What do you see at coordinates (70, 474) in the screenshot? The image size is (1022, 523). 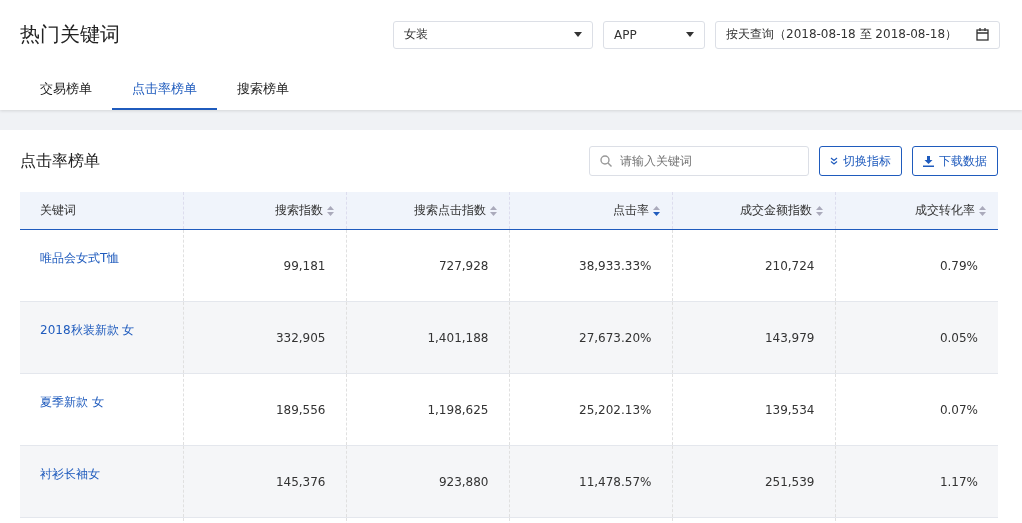 I see `keyword-link: 衬衫长袖女` at bounding box center [70, 474].